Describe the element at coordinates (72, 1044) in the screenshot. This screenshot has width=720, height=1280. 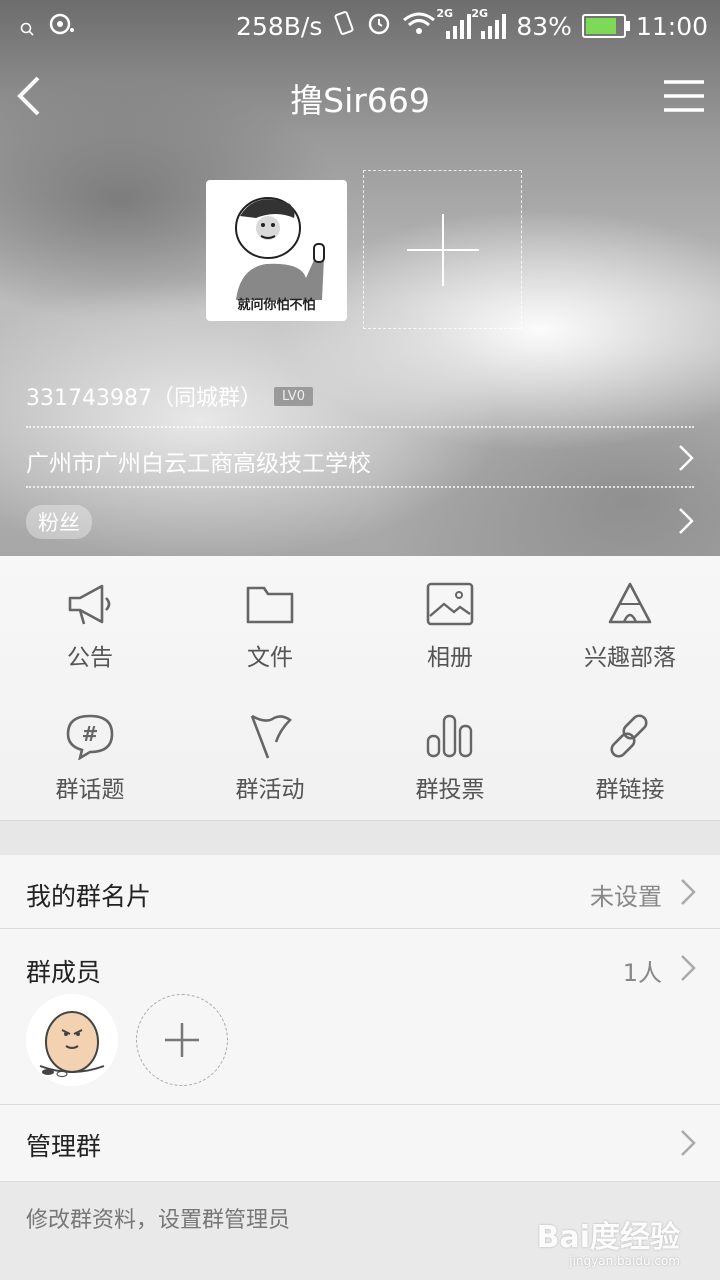
I see `egg-character-icon` at that location.